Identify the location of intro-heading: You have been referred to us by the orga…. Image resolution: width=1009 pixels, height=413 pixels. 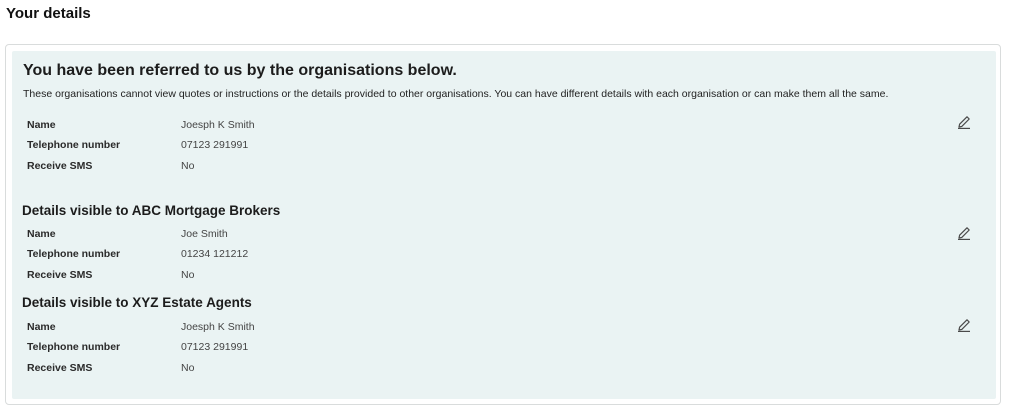
(240, 70).